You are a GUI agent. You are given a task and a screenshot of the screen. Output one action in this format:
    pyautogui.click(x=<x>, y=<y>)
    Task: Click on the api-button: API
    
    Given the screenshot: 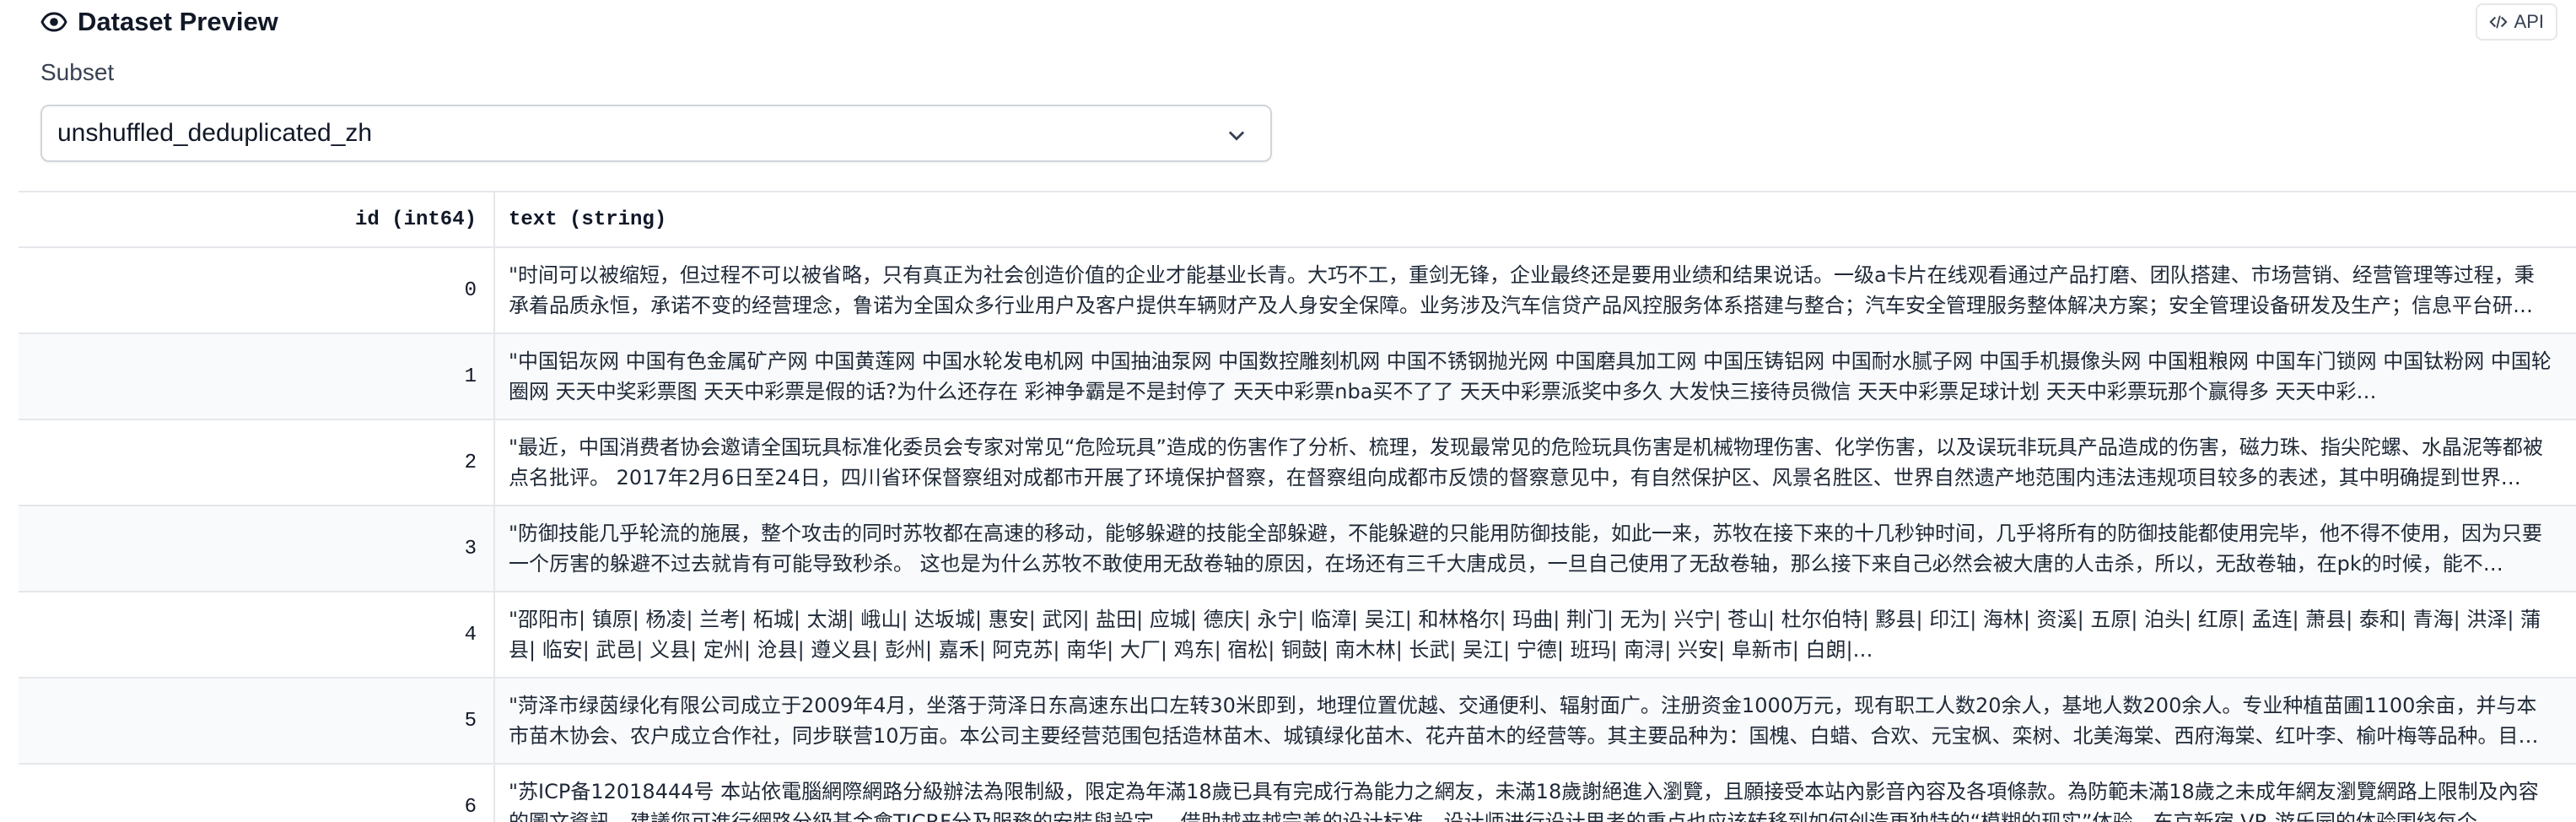 What is the action you would take?
    pyautogui.click(x=2516, y=22)
    